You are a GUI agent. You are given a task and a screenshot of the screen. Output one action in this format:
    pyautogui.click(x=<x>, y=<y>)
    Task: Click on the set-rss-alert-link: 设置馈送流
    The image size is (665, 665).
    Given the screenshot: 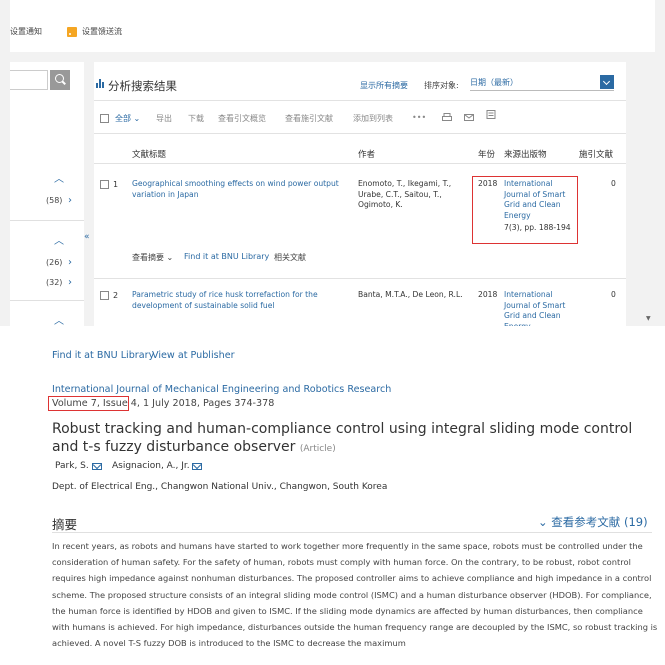 What is the action you would take?
    pyautogui.click(x=102, y=31)
    